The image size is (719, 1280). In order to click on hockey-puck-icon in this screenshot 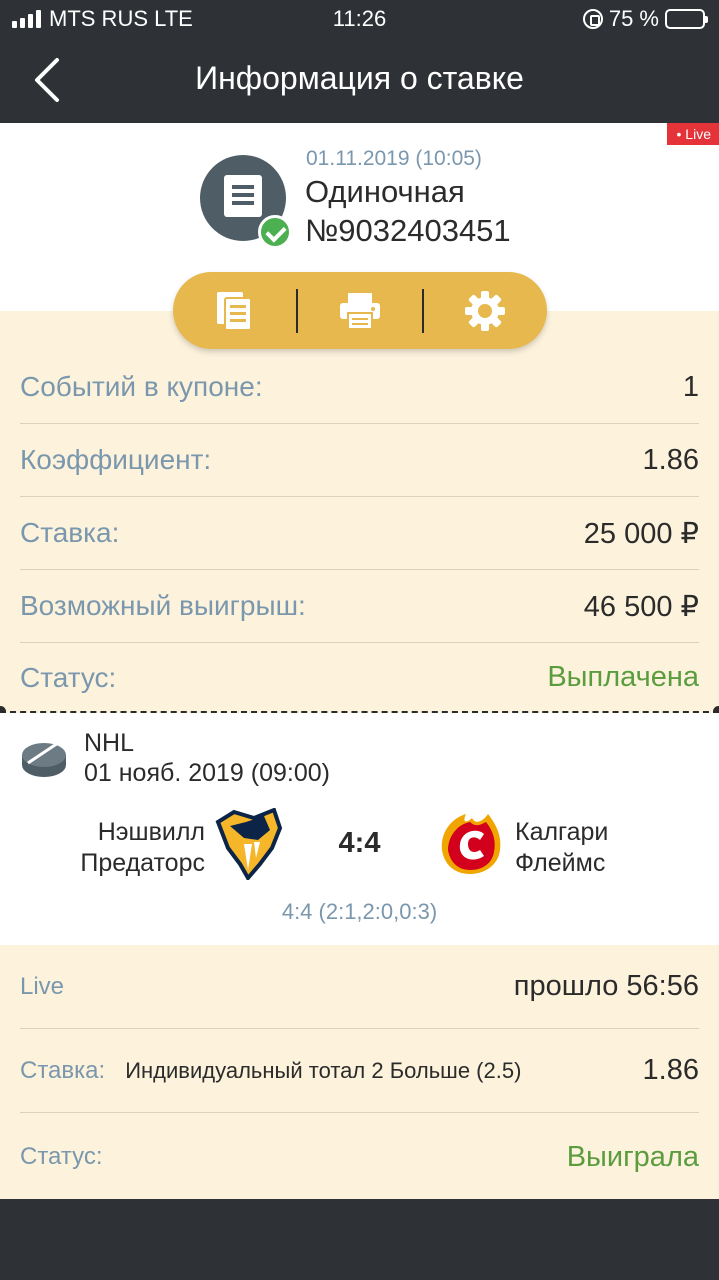, I will do `click(44, 759)`.